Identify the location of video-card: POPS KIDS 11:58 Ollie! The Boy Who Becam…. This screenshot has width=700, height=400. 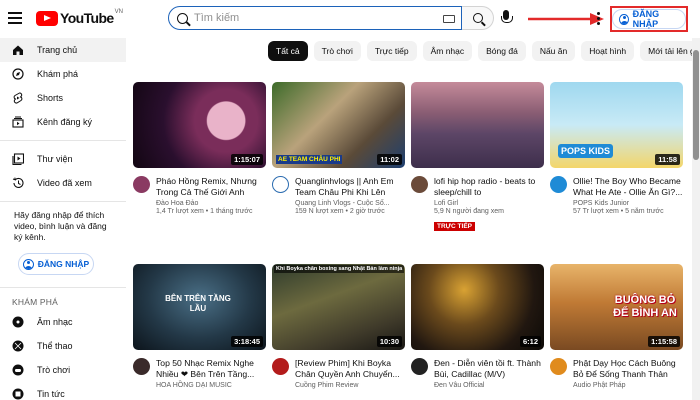
(616, 148).